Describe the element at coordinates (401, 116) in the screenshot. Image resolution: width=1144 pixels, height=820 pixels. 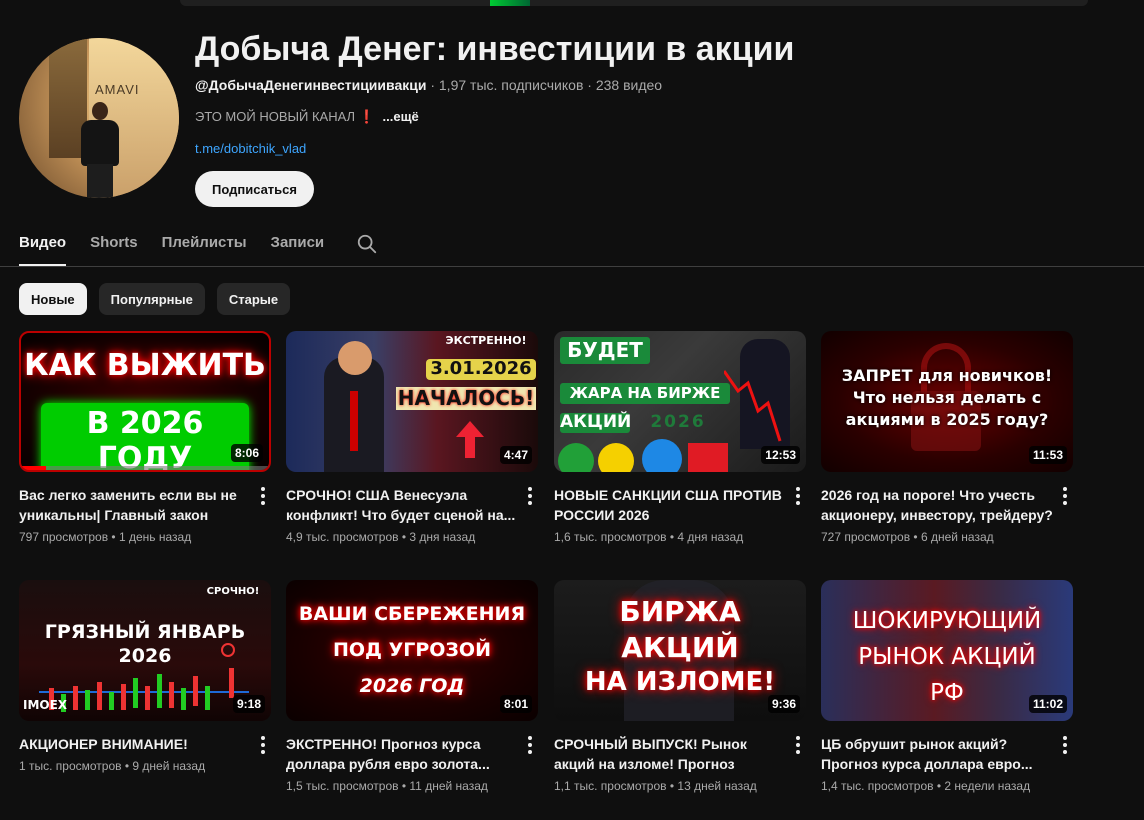
I see `more-link: ...ещё` at that location.